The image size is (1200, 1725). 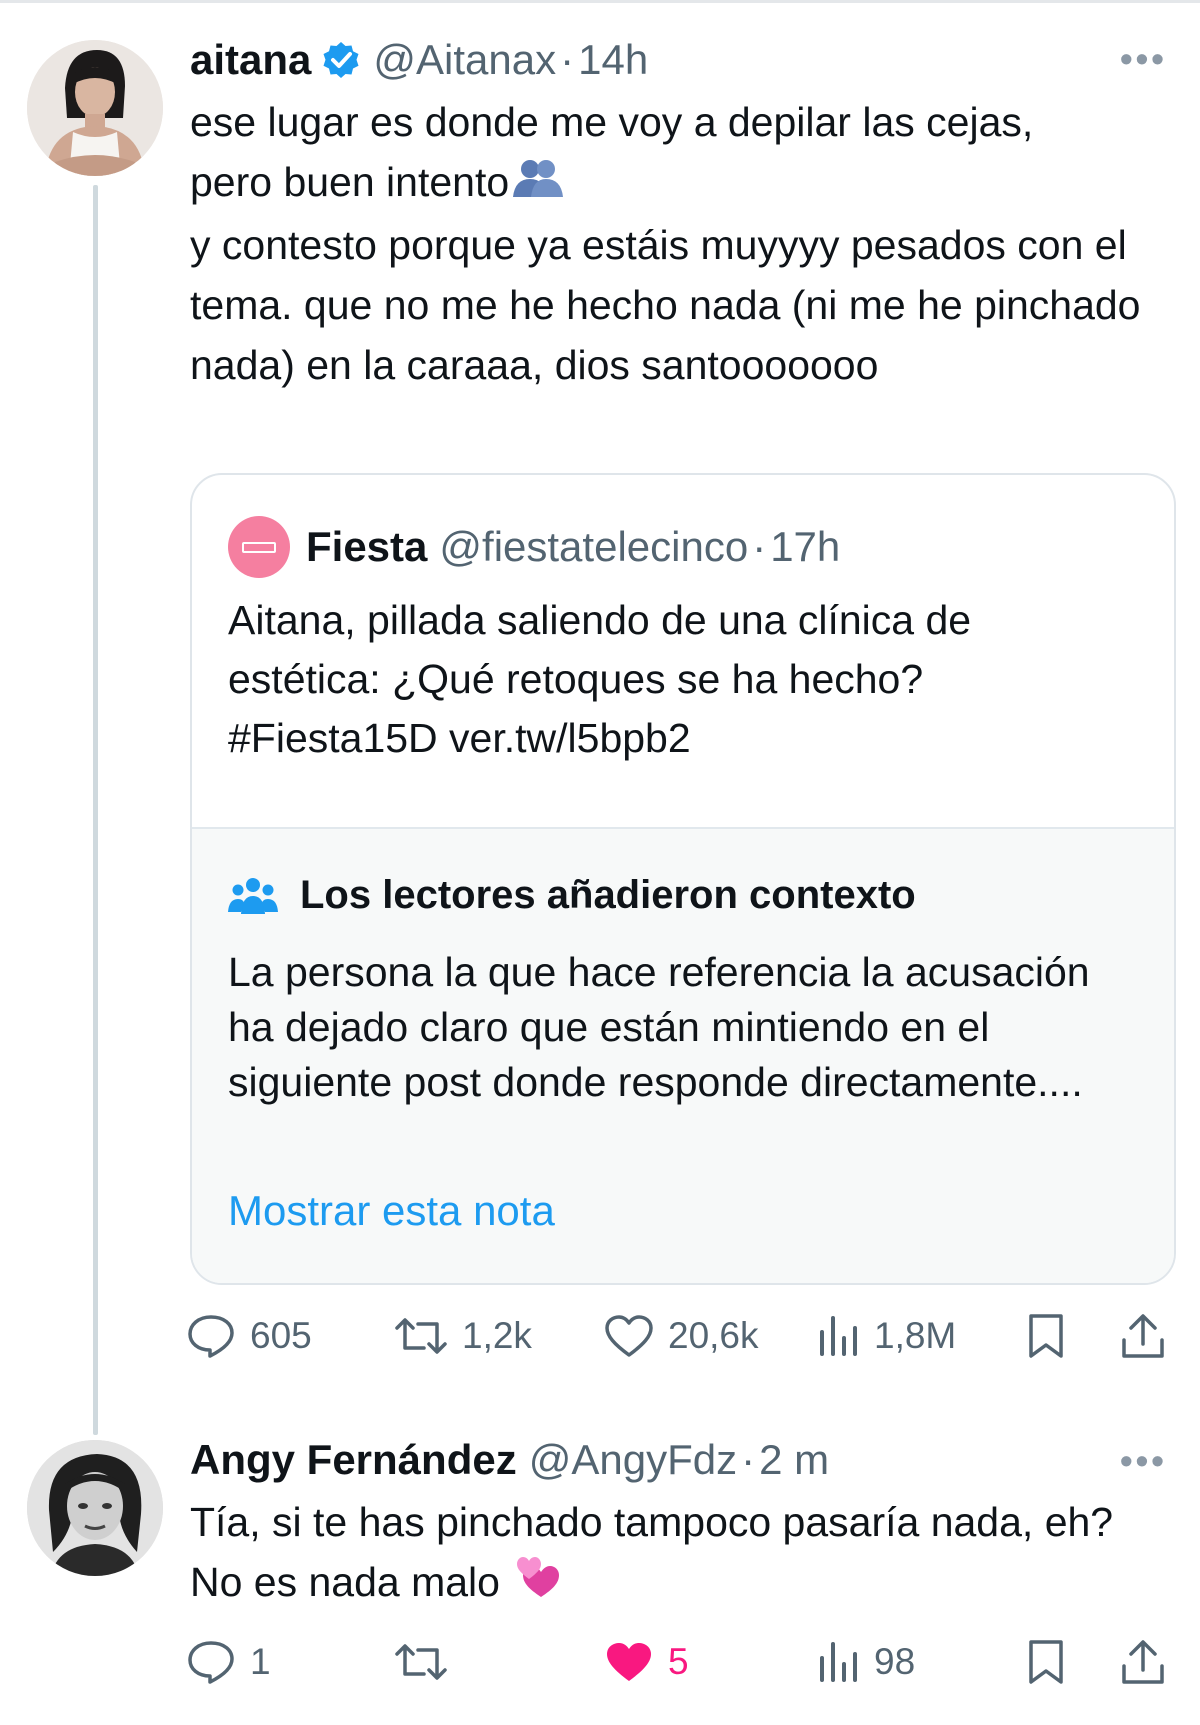 What do you see at coordinates (538, 1585) in the screenshot?
I see `two-hearts-emoji` at bounding box center [538, 1585].